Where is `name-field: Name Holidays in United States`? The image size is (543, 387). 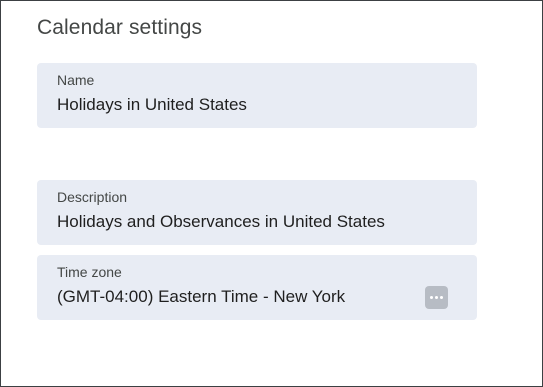
name-field: Name Holidays in United States is located at coordinates (257, 95).